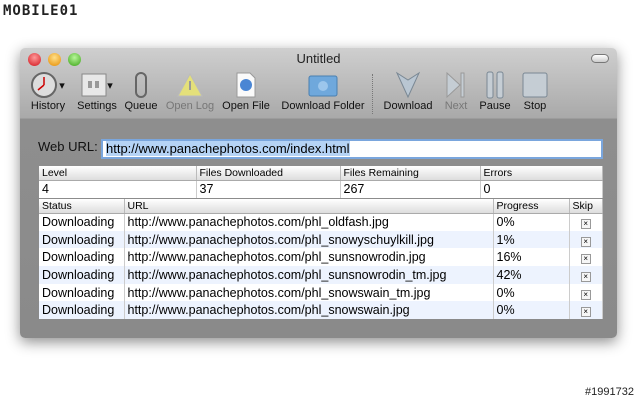 This screenshot has height=400, width=640. Describe the element at coordinates (118, 173) in the screenshot. I see `column-header: Level` at that location.